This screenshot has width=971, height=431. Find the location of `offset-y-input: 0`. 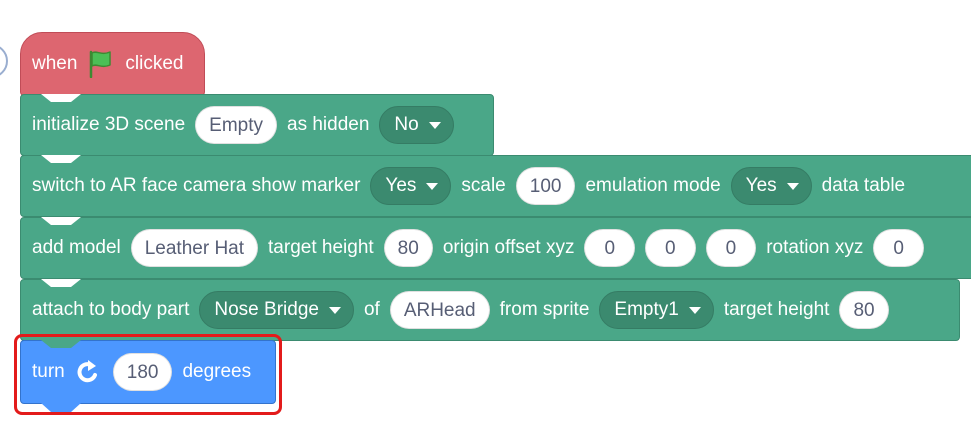

offset-y-input: 0 is located at coordinates (670, 248).